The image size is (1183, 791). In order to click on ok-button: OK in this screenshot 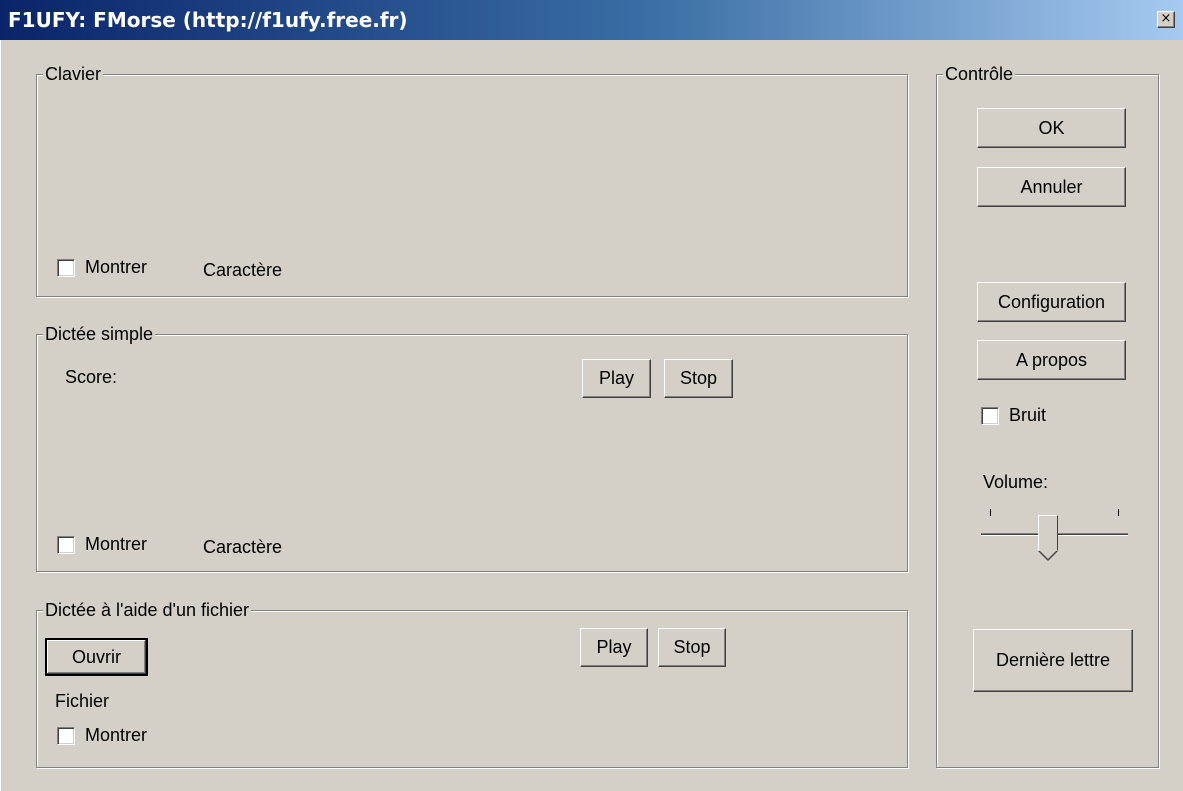, I will do `click(1051, 128)`.